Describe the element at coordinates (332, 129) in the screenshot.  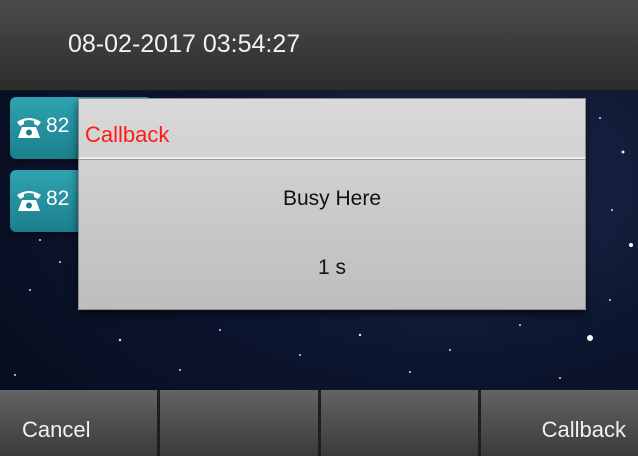
I see `dialog-title-bar: Callback` at that location.